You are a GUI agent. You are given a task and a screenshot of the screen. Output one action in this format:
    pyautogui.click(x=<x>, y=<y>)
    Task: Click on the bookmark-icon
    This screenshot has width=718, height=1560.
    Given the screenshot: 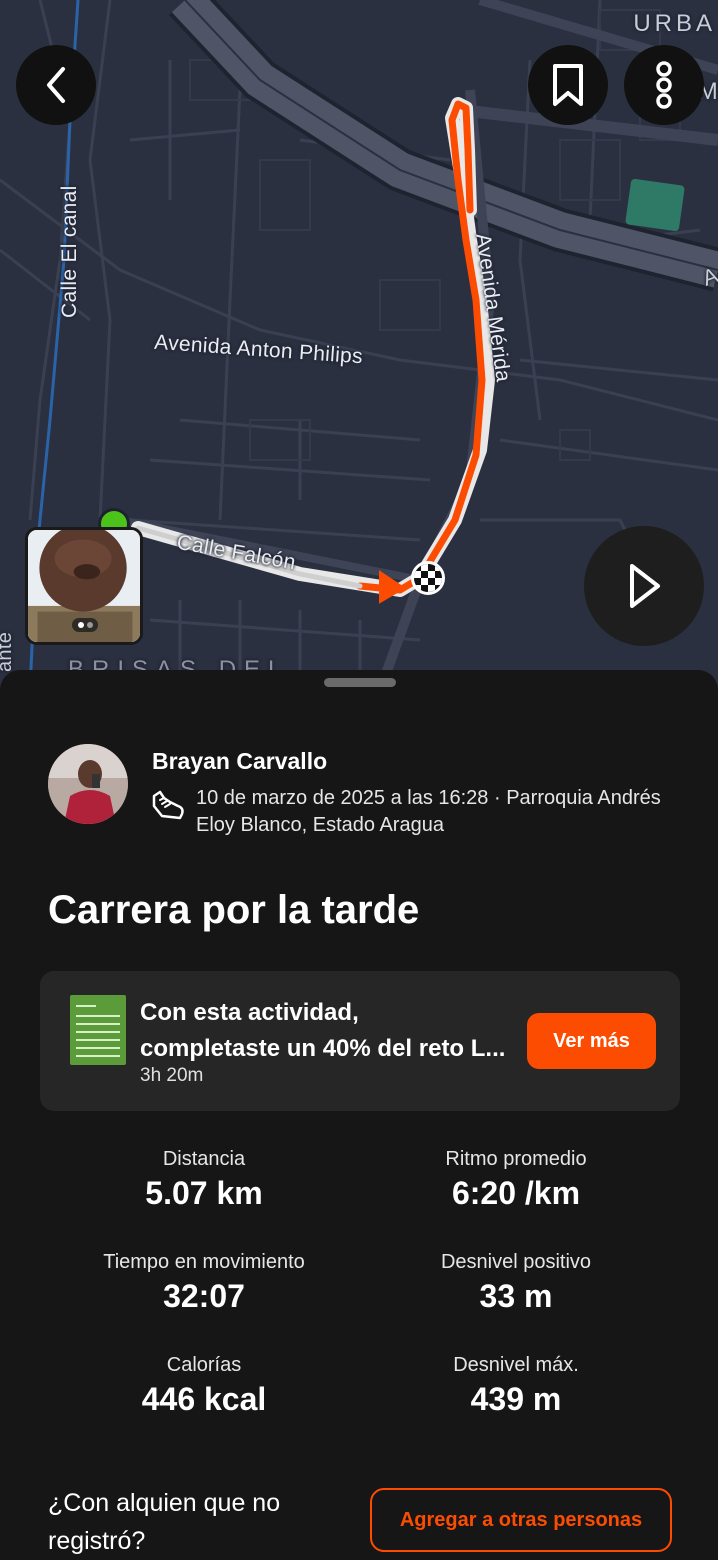 What is the action you would take?
    pyautogui.click(x=568, y=85)
    